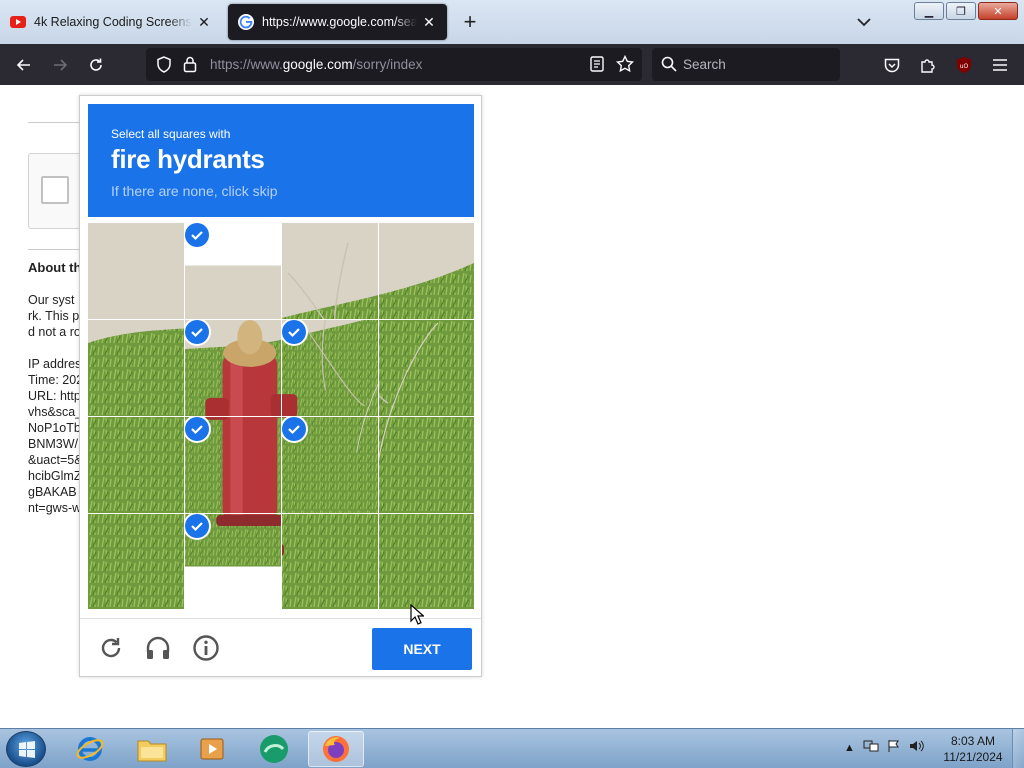 The width and height of the screenshot is (1024, 768). What do you see at coordinates (164, 67) in the screenshot?
I see `shield-icon` at bounding box center [164, 67].